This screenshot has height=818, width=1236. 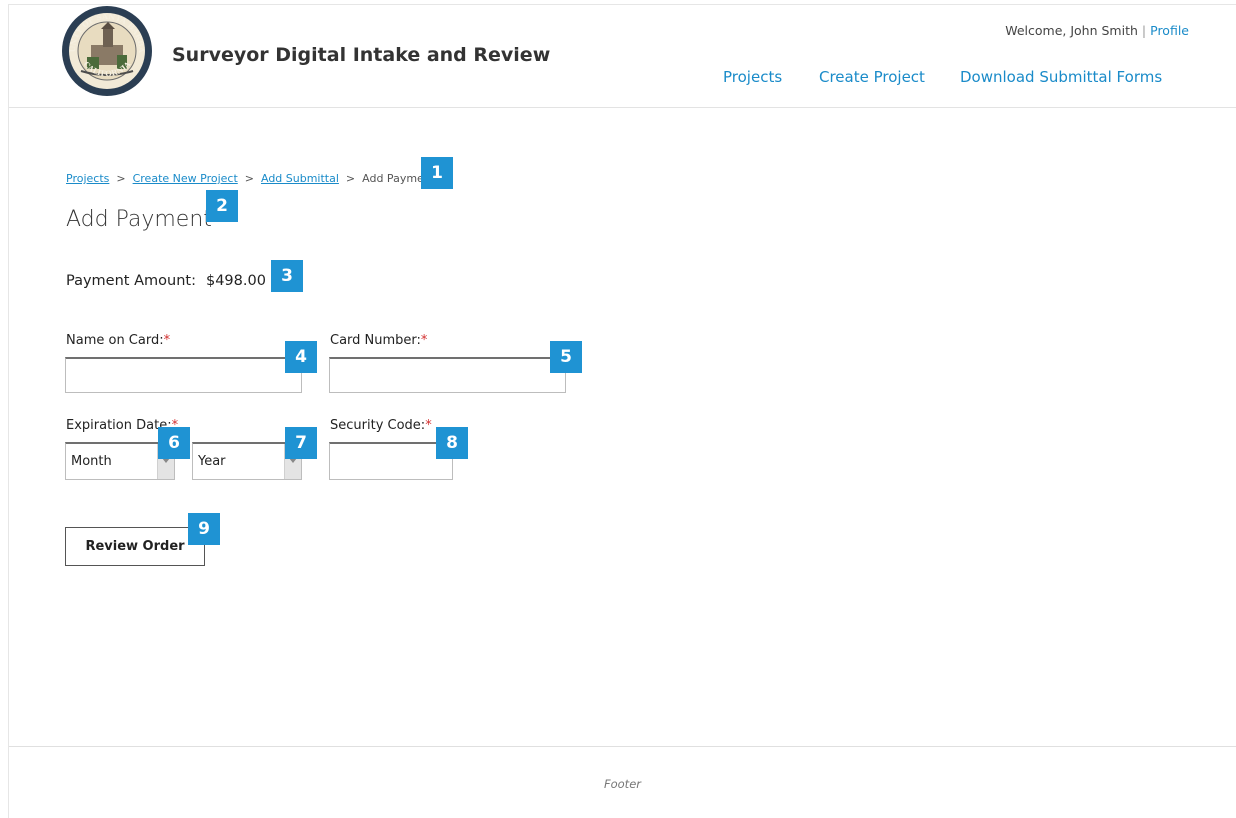 What do you see at coordinates (1071, 30) in the screenshot?
I see `welcome-text: Welcome, John Smith` at bounding box center [1071, 30].